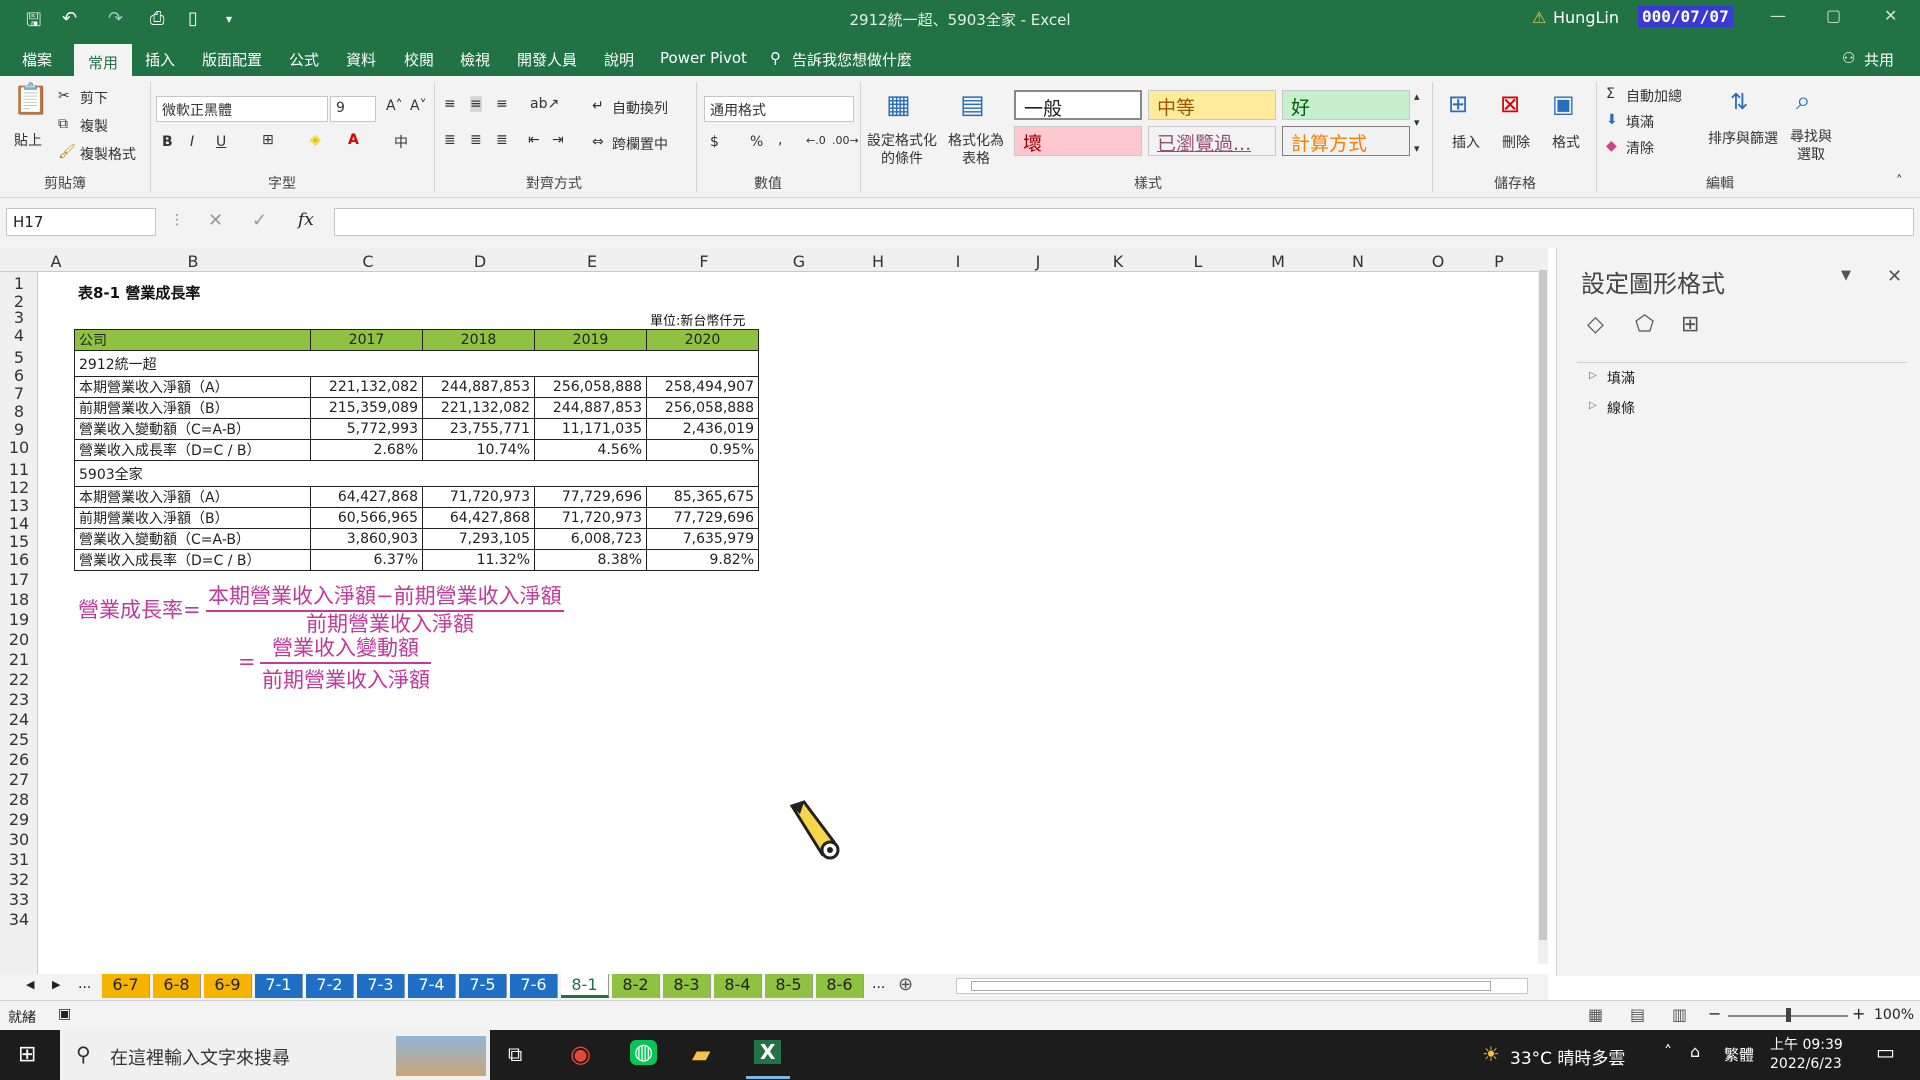 The image size is (1920, 1080). Describe the element at coordinates (450, 140) in the screenshot. I see `align-left-icon: ≣` at that location.